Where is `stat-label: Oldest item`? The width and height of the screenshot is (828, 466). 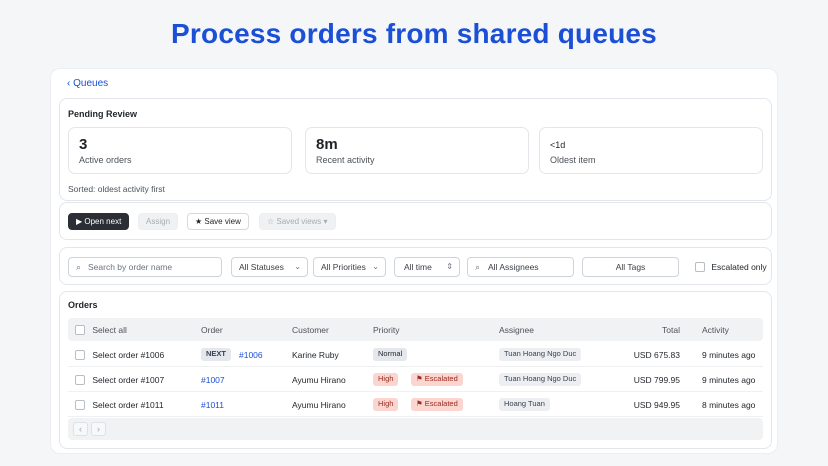
stat-label: Oldest item is located at coordinates (573, 160).